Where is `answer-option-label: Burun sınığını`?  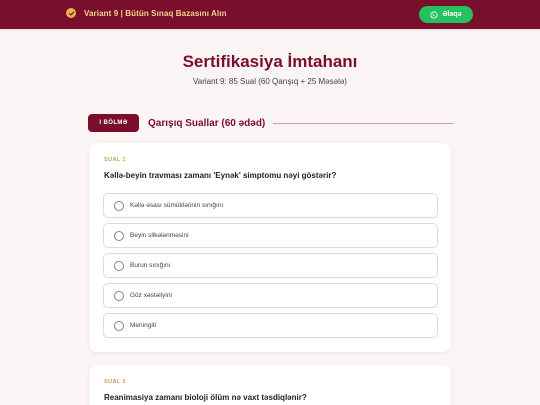 answer-option-label: Burun sınığını is located at coordinates (150, 265).